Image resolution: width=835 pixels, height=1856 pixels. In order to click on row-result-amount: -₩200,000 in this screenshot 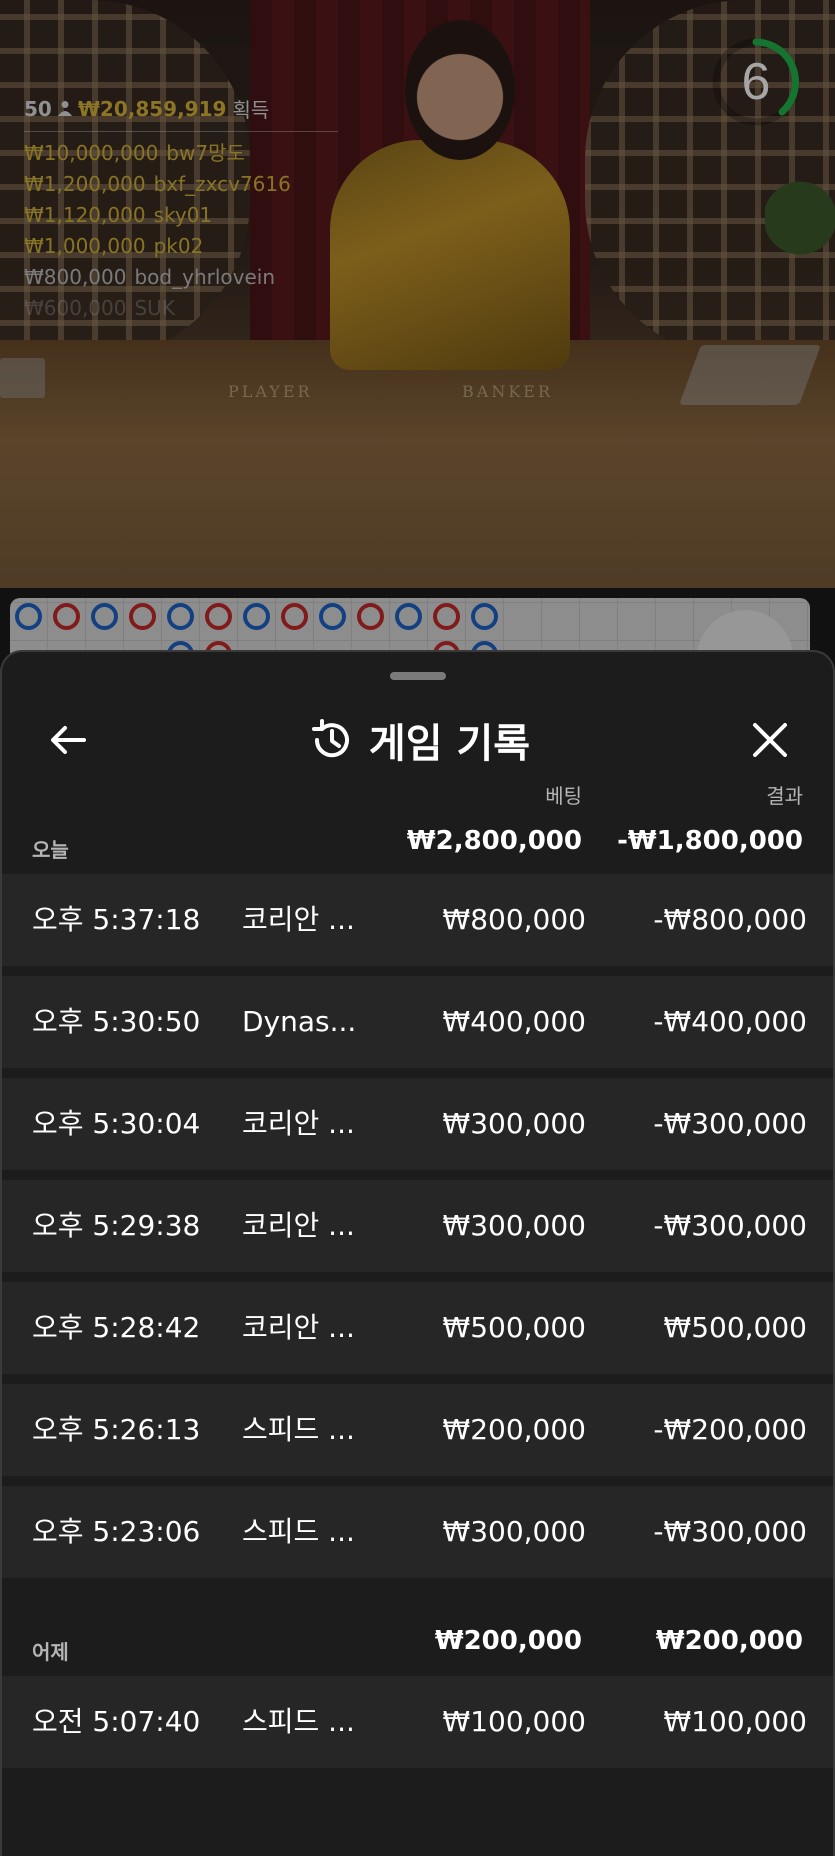, I will do `click(730, 1429)`.